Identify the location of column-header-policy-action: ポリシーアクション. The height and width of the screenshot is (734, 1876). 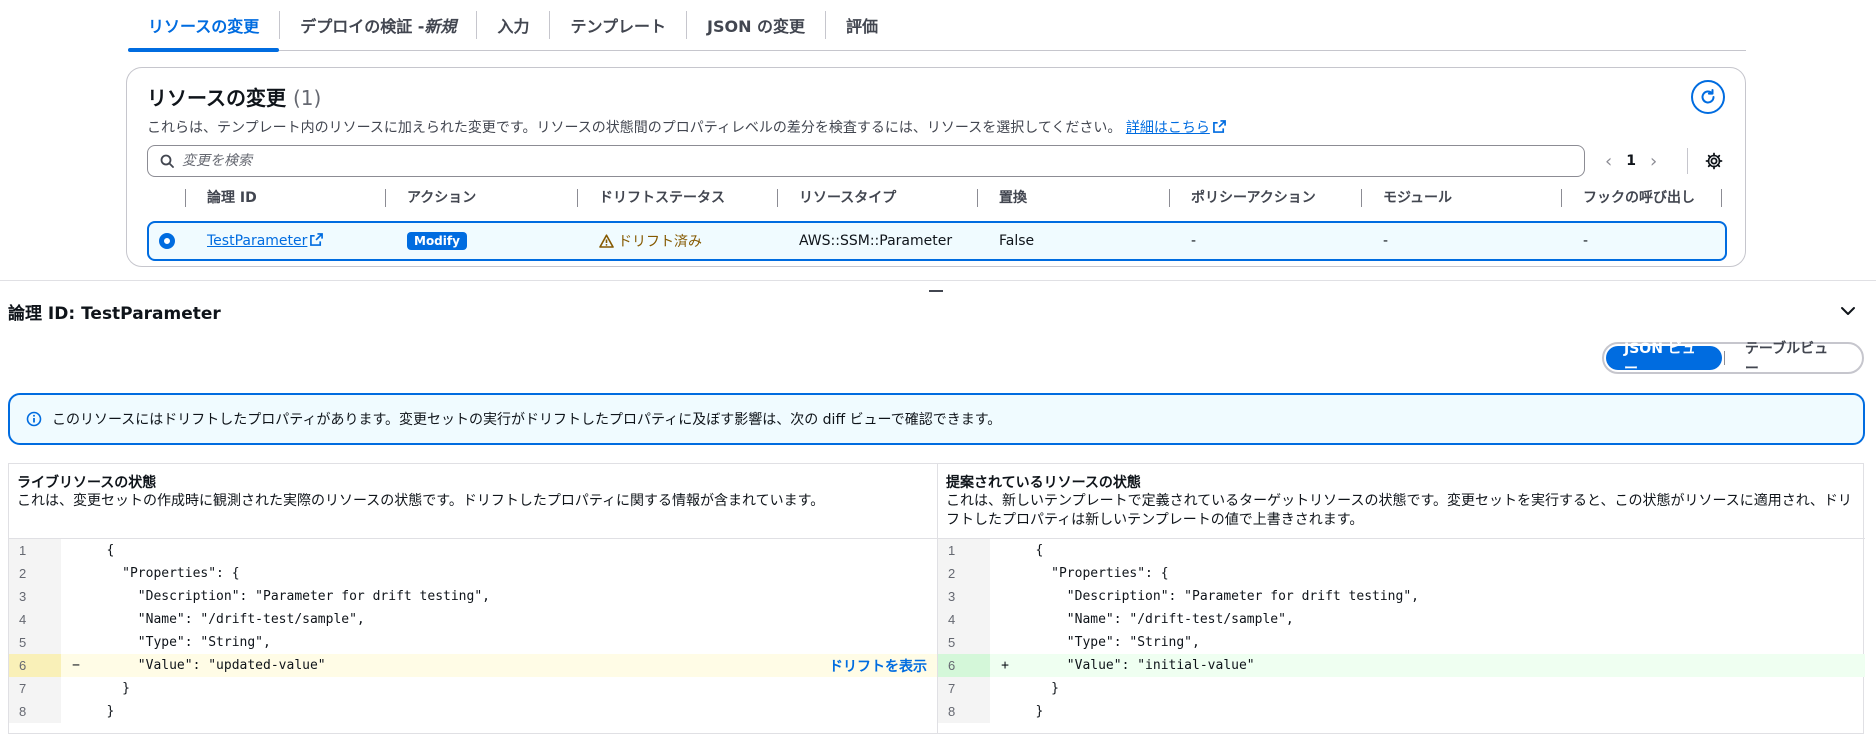
(1253, 197).